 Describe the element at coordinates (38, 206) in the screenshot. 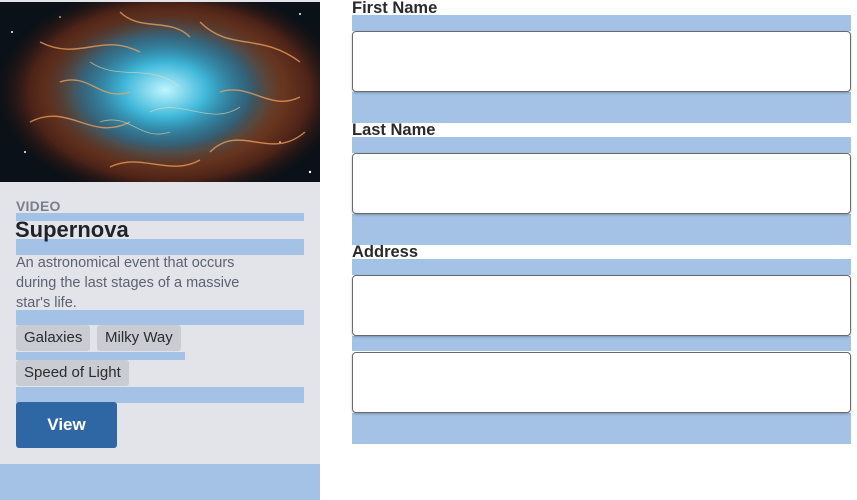

I see `card-type-label: VIDEO` at that location.